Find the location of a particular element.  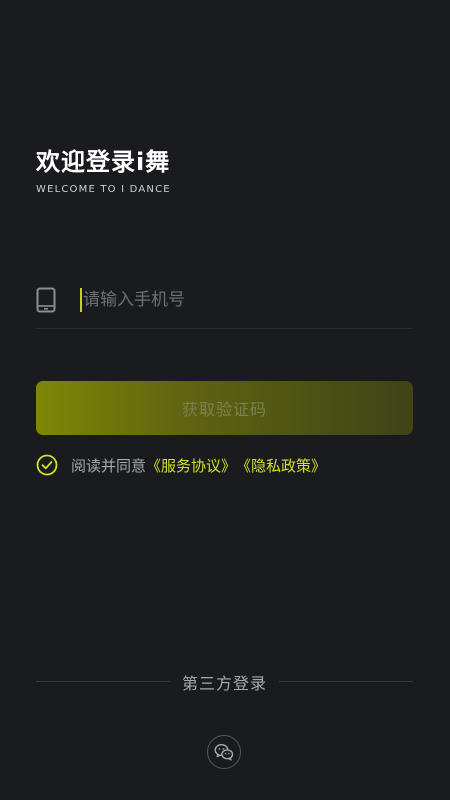

agreement-row: 阅读并同意 《服务协议》 《隐私政策》 is located at coordinates (181, 465).